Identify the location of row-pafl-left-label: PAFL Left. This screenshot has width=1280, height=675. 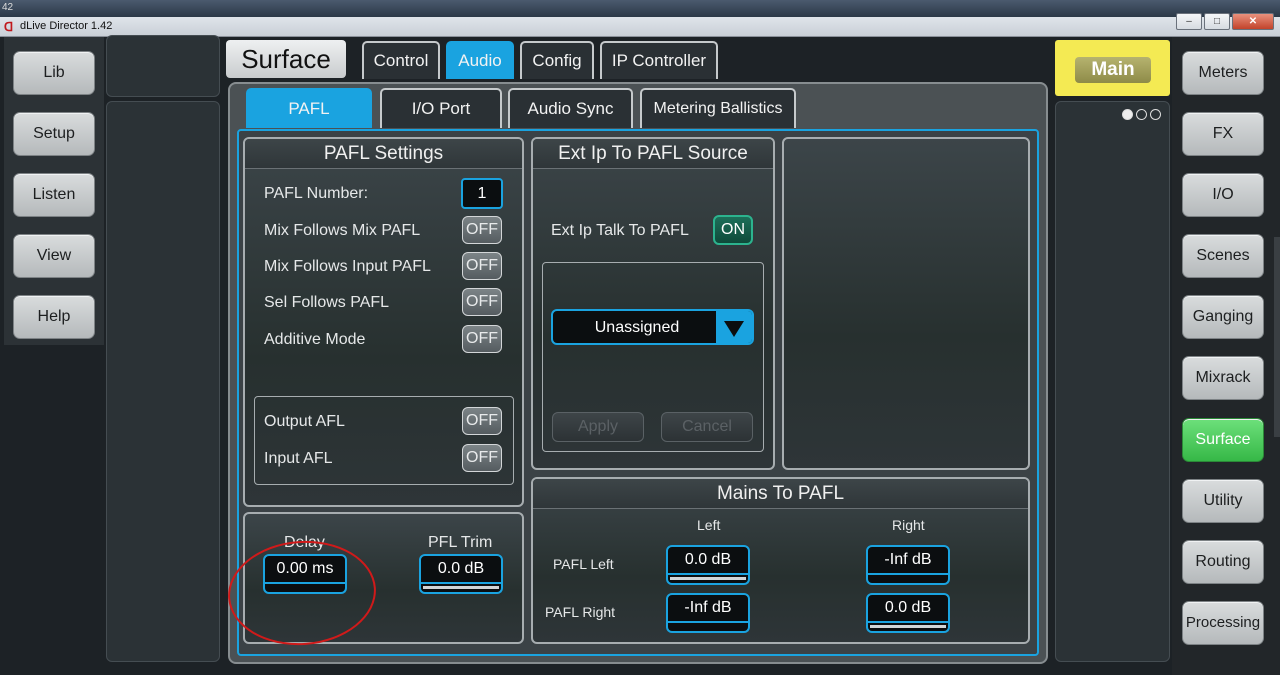
(583, 564).